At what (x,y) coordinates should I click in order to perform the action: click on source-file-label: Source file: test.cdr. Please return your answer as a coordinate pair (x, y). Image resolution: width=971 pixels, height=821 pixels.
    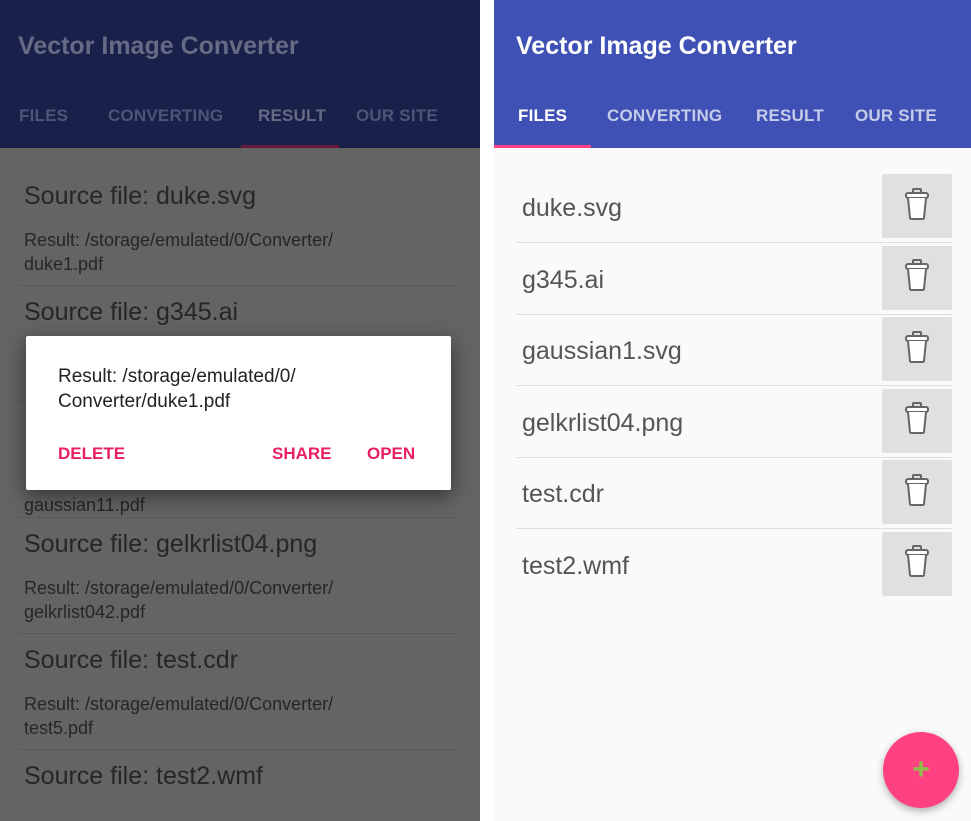
    Looking at the image, I should click on (131, 660).